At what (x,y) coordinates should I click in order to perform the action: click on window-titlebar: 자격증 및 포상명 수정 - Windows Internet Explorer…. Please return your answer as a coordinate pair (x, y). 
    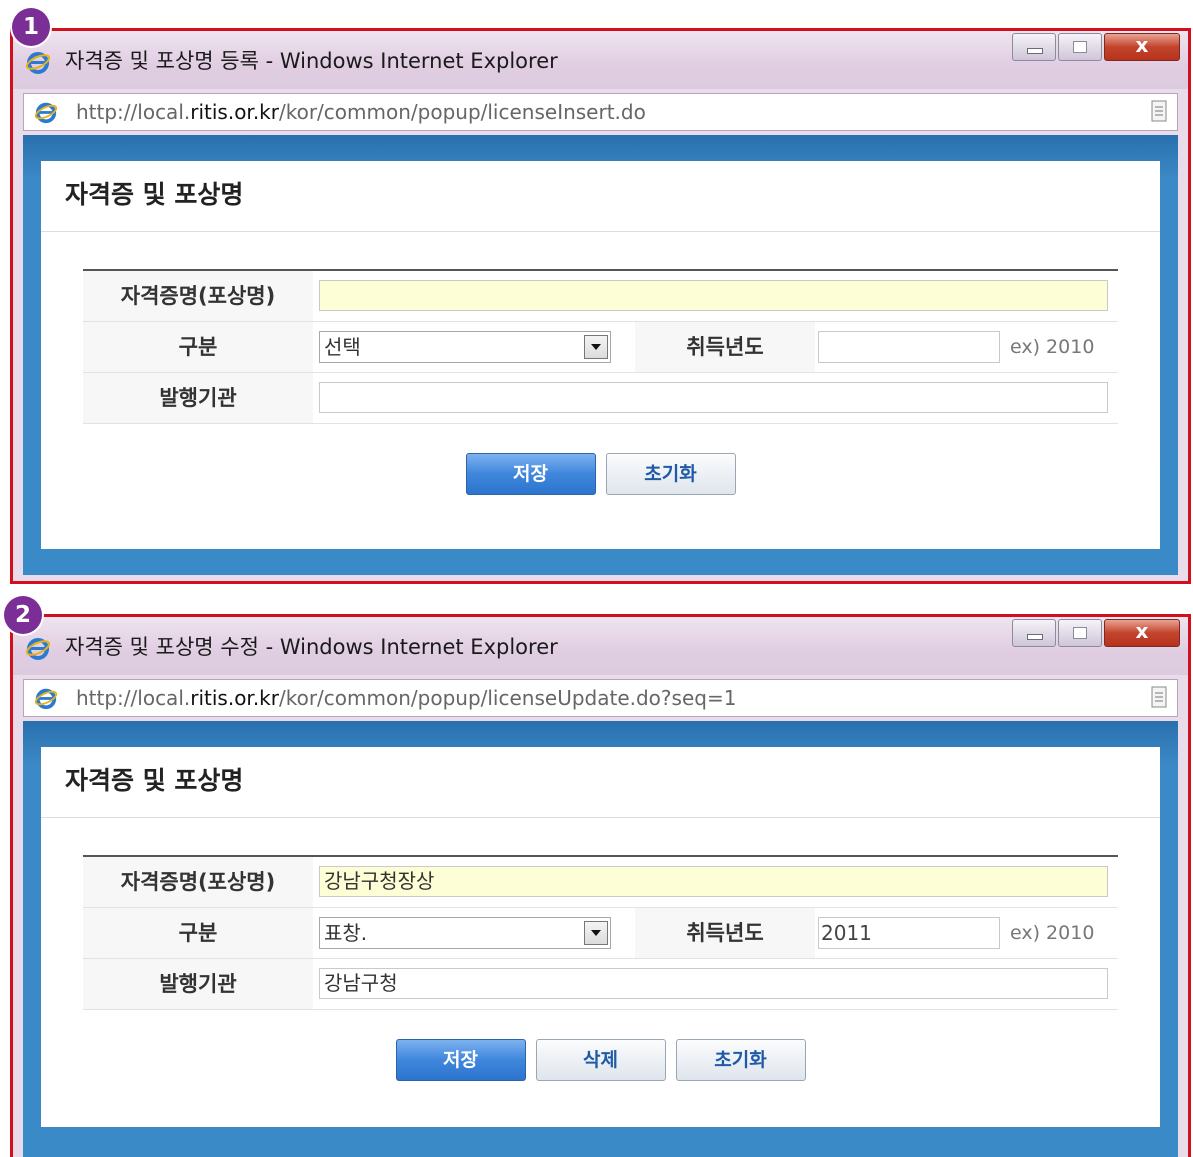
    Looking at the image, I should click on (600, 646).